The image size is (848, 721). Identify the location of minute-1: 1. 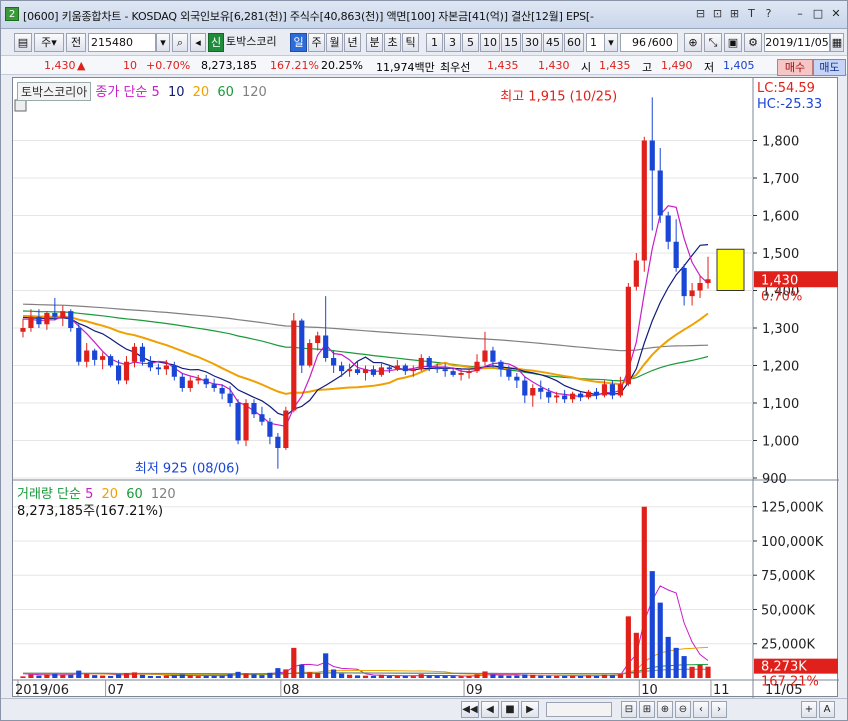
(434, 42).